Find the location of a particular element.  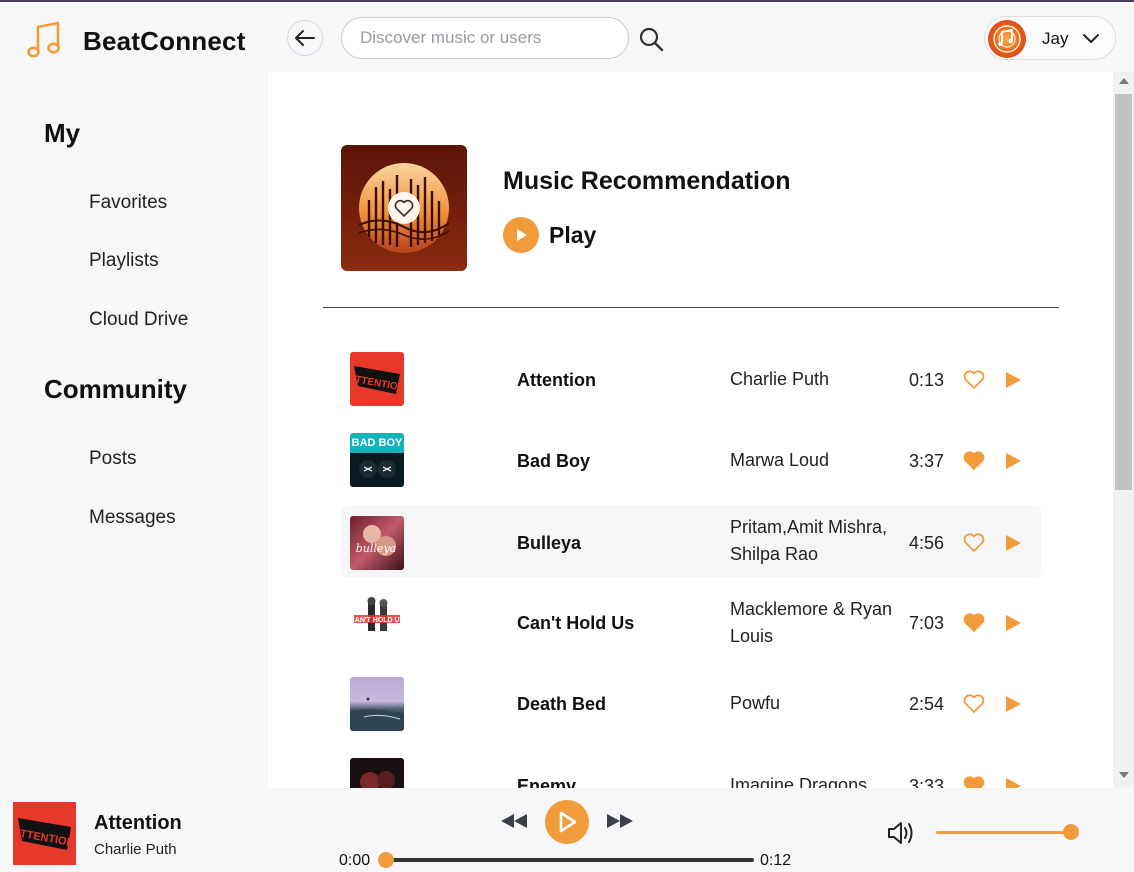

current-time: 0:00 is located at coordinates (355, 860).